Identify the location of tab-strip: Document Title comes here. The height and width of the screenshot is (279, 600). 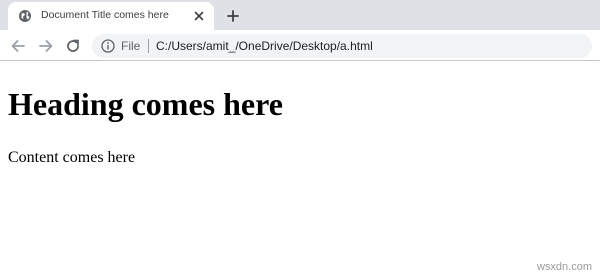
(300, 15).